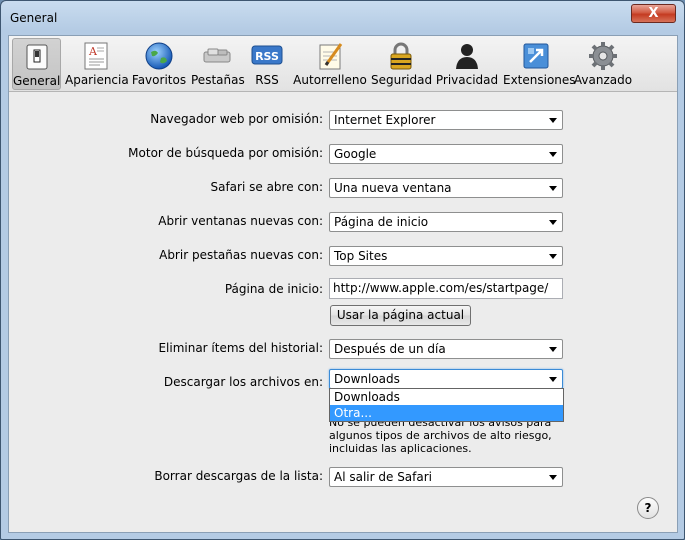  I want to click on safari-opens-label: Safari se abre con:, so click(266, 187).